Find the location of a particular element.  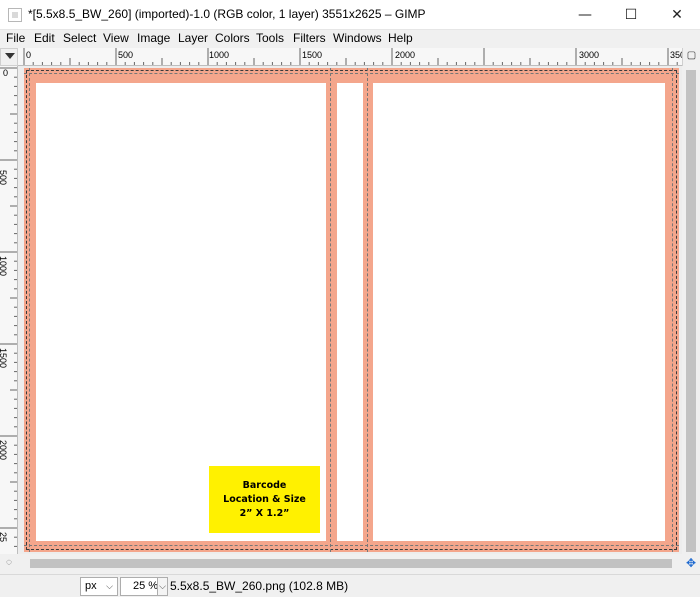

gimp-app-icon is located at coordinates (15, 15).